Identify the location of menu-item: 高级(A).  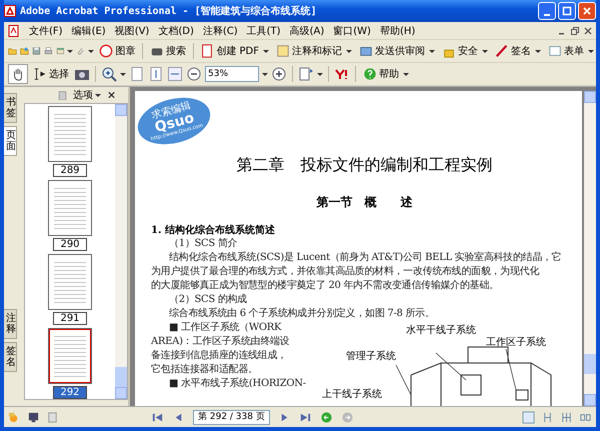
(307, 31).